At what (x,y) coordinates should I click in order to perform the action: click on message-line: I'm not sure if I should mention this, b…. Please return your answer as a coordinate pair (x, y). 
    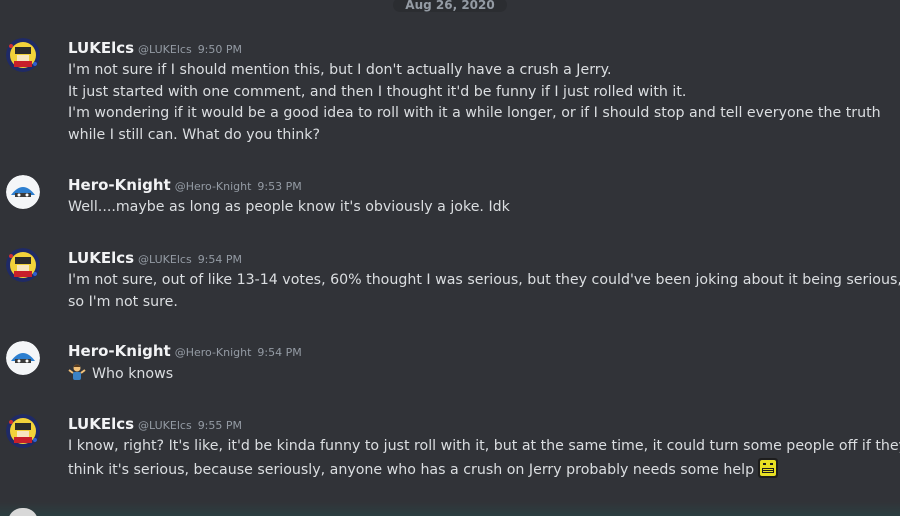
    Looking at the image, I should click on (340, 70).